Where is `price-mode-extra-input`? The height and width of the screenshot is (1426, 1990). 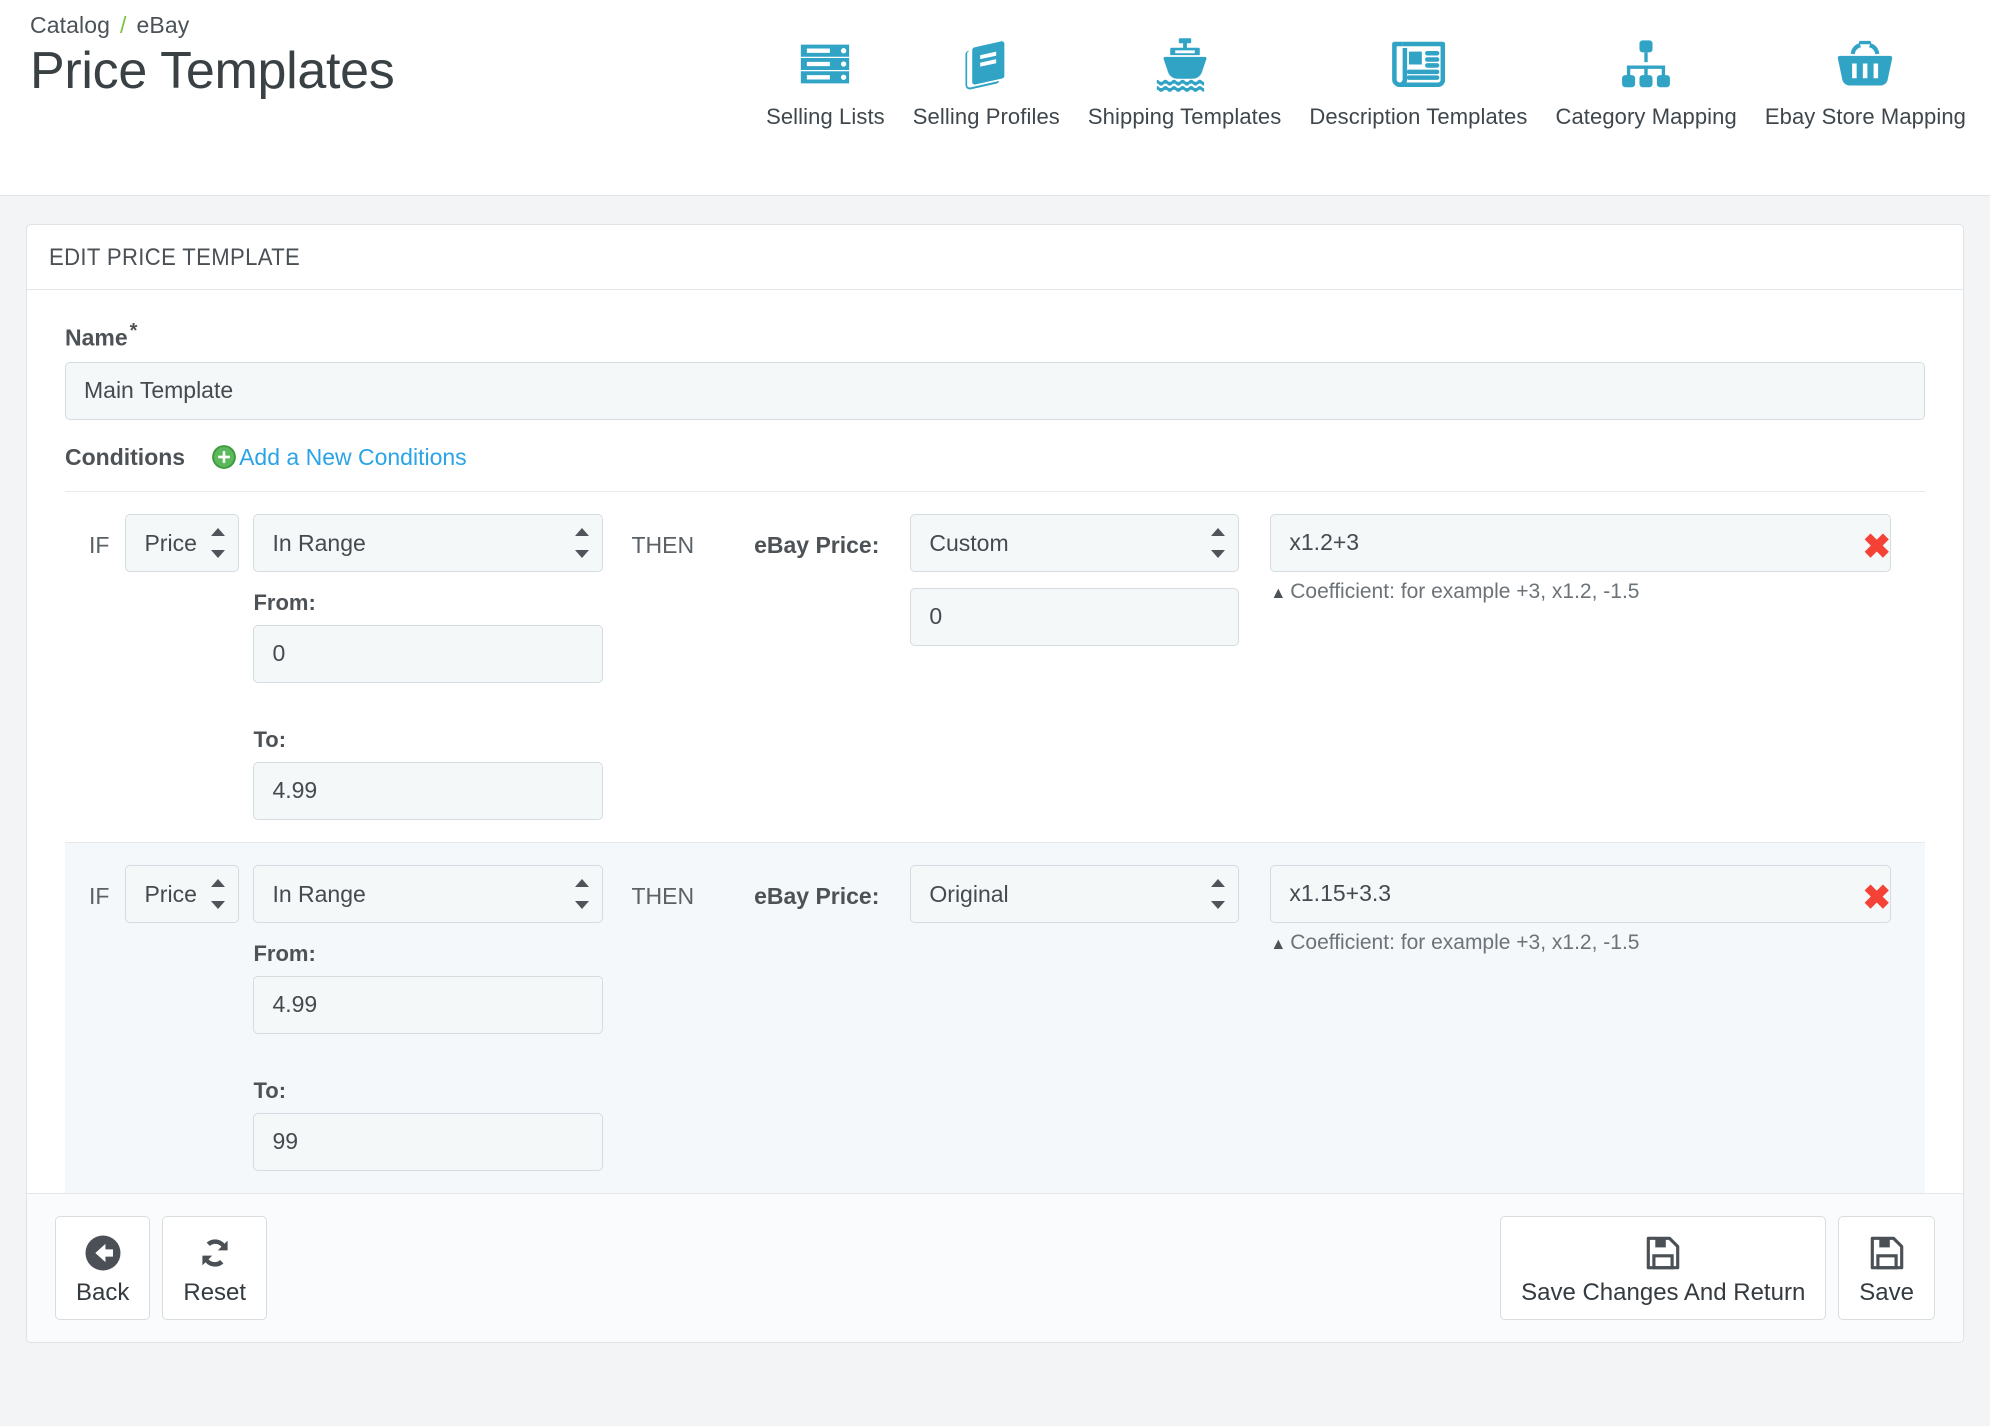
price-mode-extra-input is located at coordinates (1075, 616).